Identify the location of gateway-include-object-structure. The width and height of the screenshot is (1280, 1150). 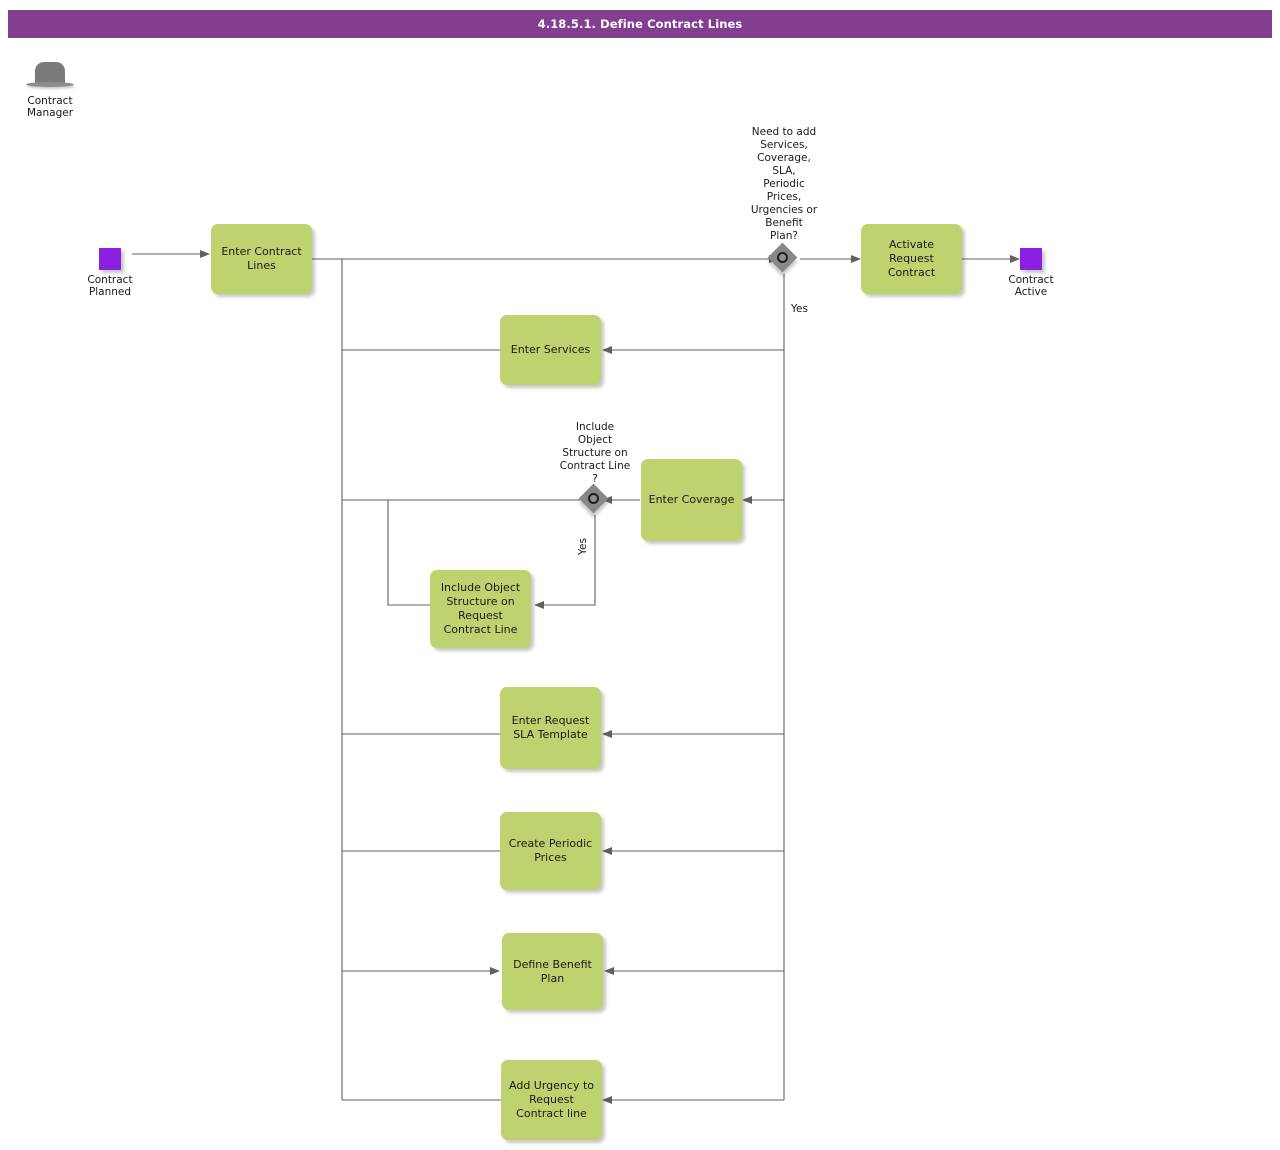
(594, 499).